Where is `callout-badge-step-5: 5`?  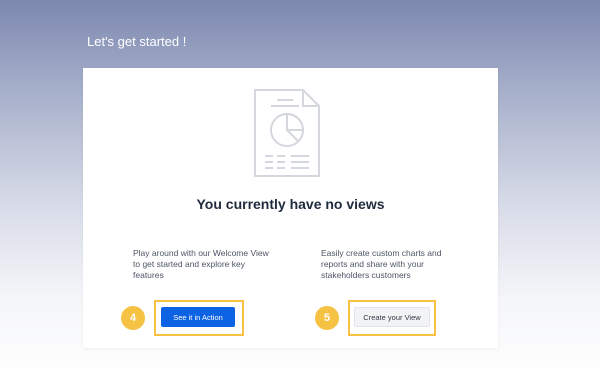
callout-badge-step-5: 5 is located at coordinates (327, 318).